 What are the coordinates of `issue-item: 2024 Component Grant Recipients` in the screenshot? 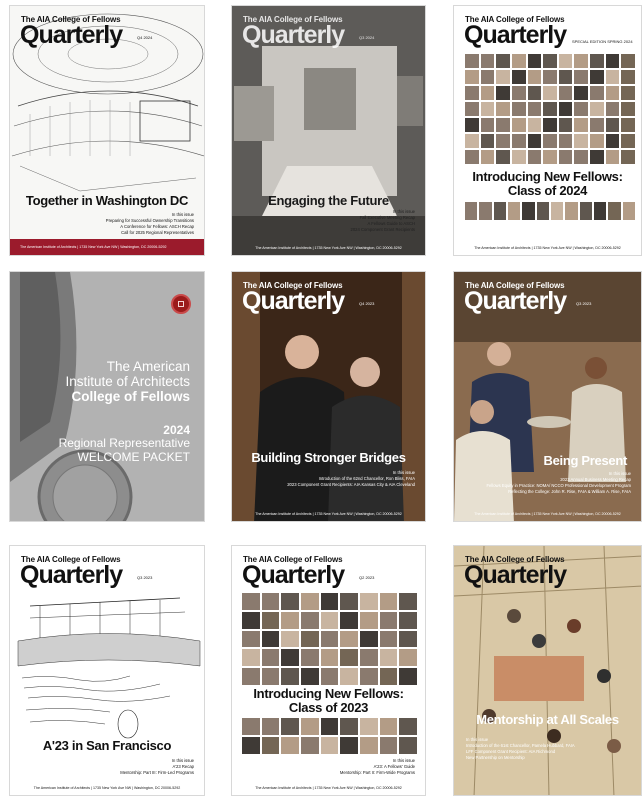 It's located at (382, 230).